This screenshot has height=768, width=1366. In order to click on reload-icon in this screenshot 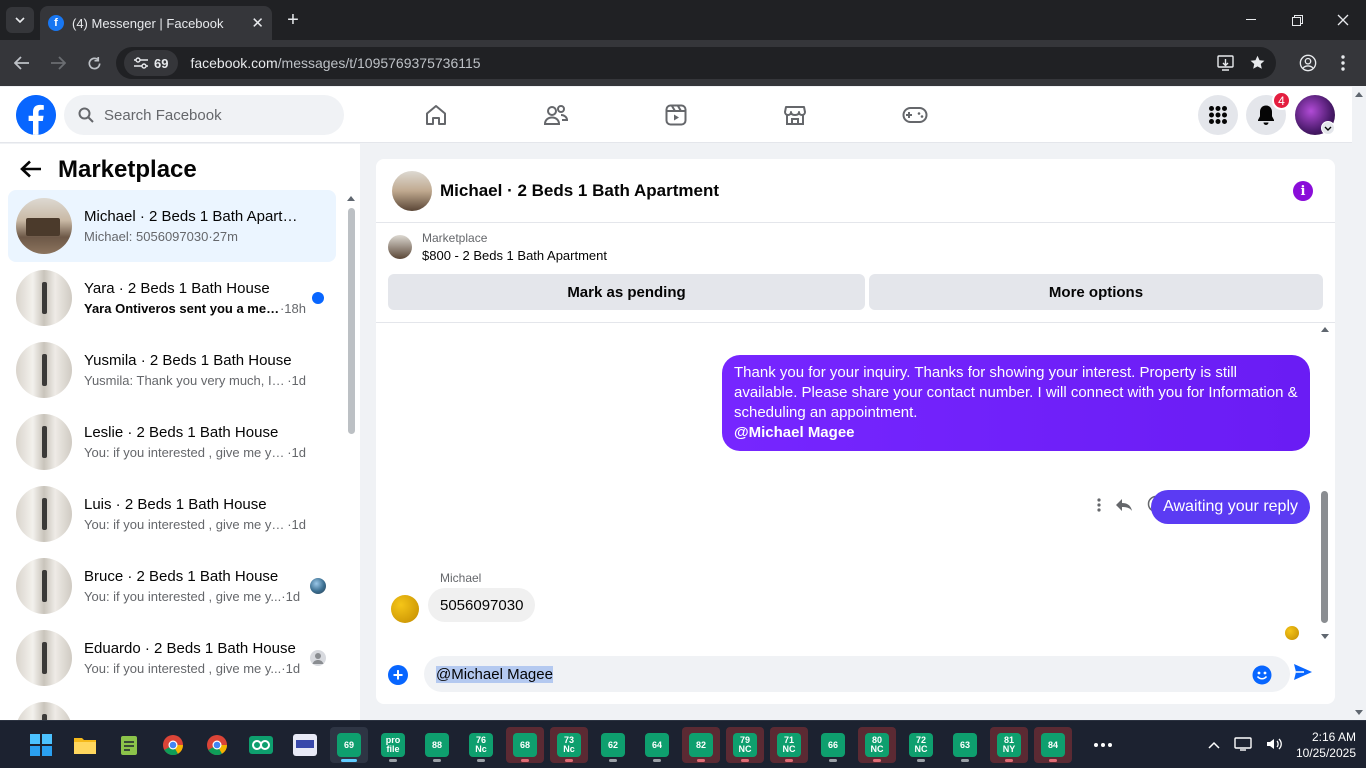, I will do `click(94, 62)`.